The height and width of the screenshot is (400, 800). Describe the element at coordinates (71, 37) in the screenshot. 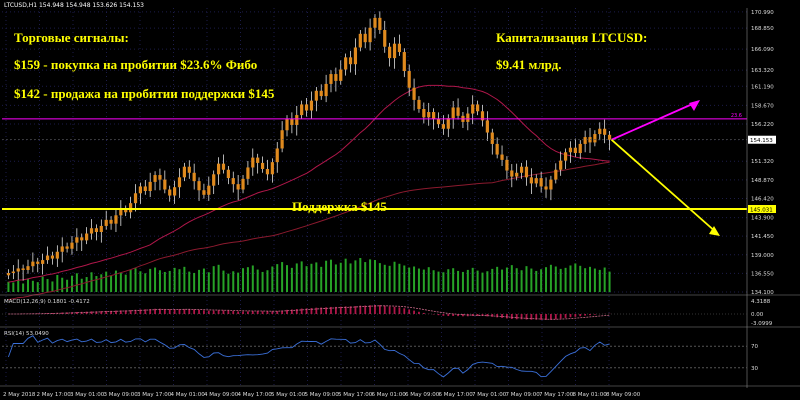

I see `signals-title: Торговые сигналы:` at that location.